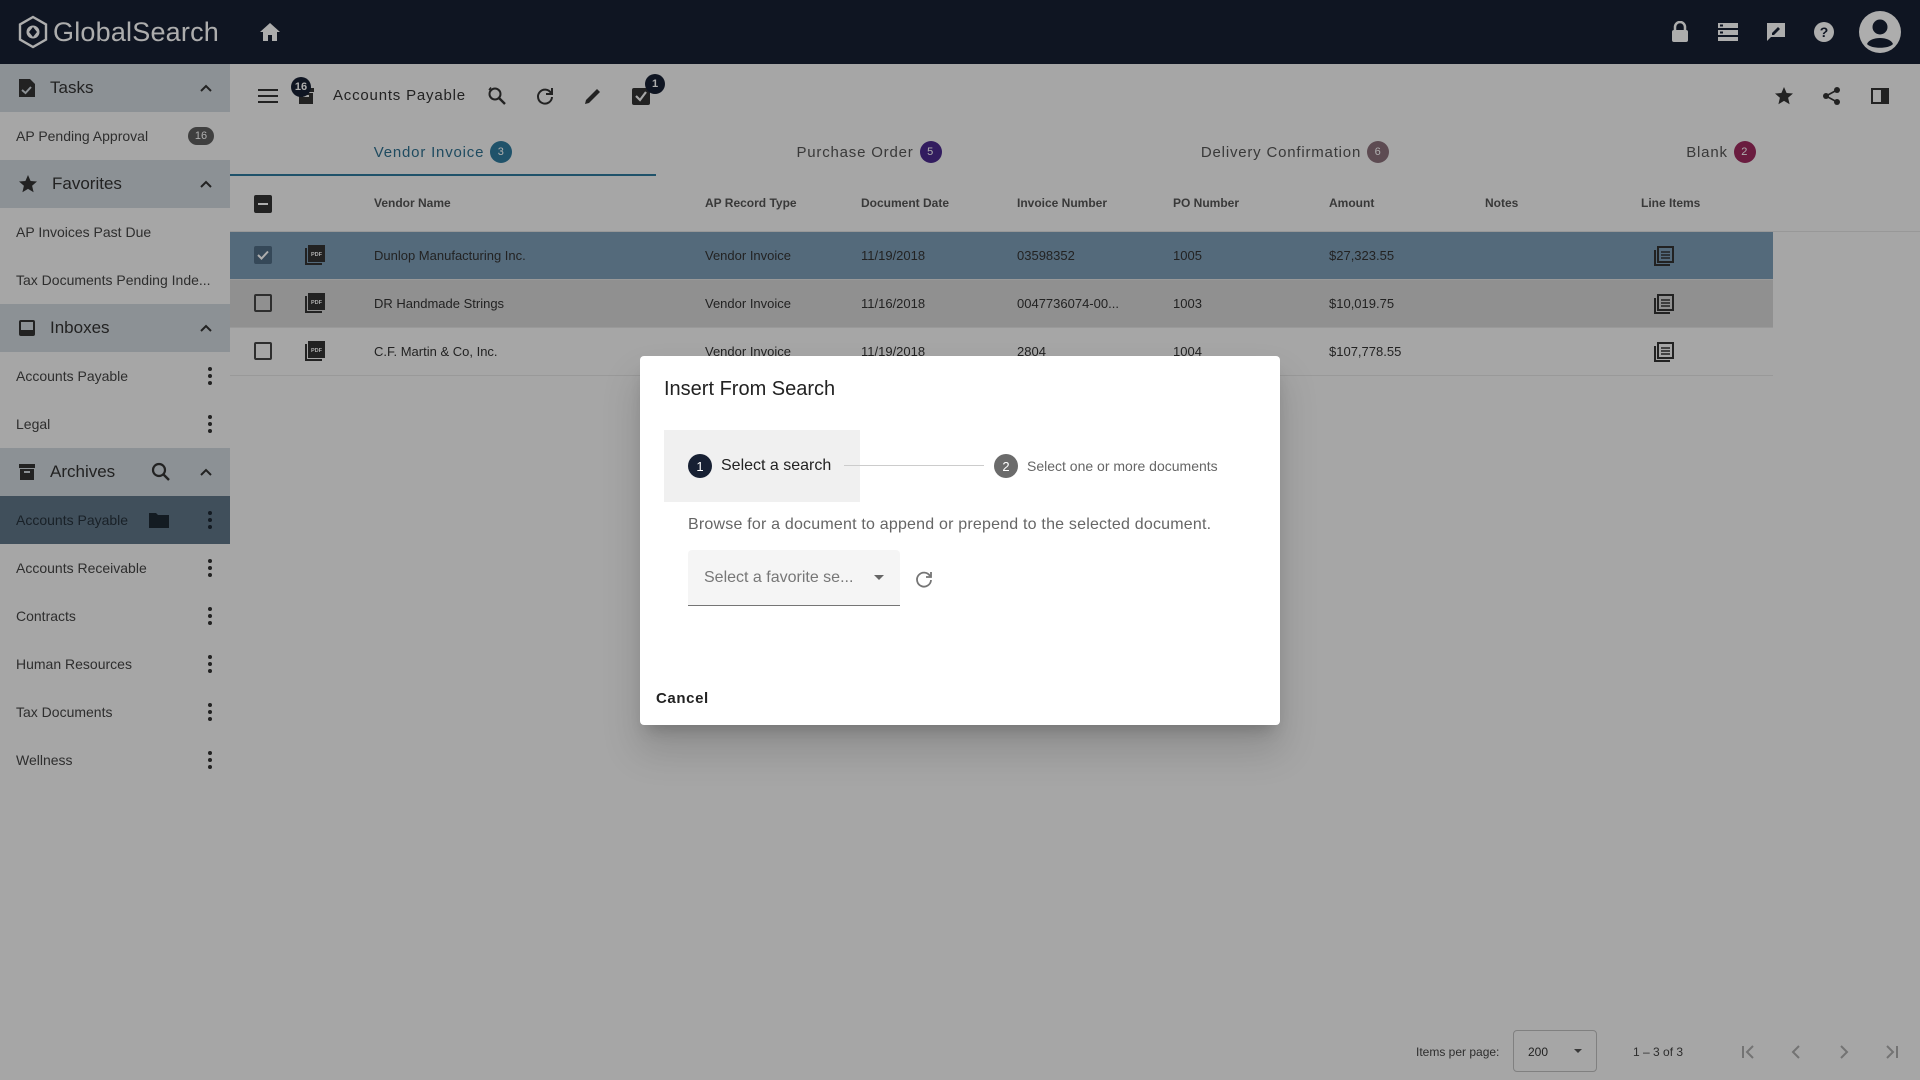 The height and width of the screenshot is (1080, 1920). I want to click on cancel-button: Cancel, so click(682, 698).